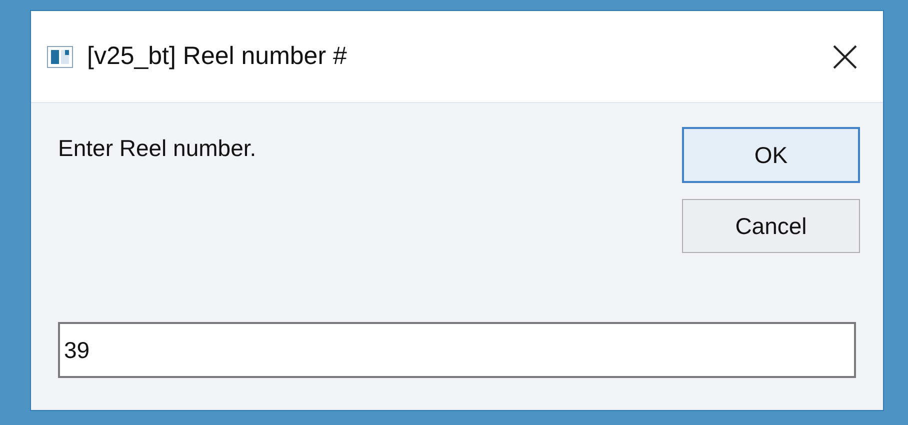  What do you see at coordinates (60, 57) in the screenshot?
I see `app-icon` at bounding box center [60, 57].